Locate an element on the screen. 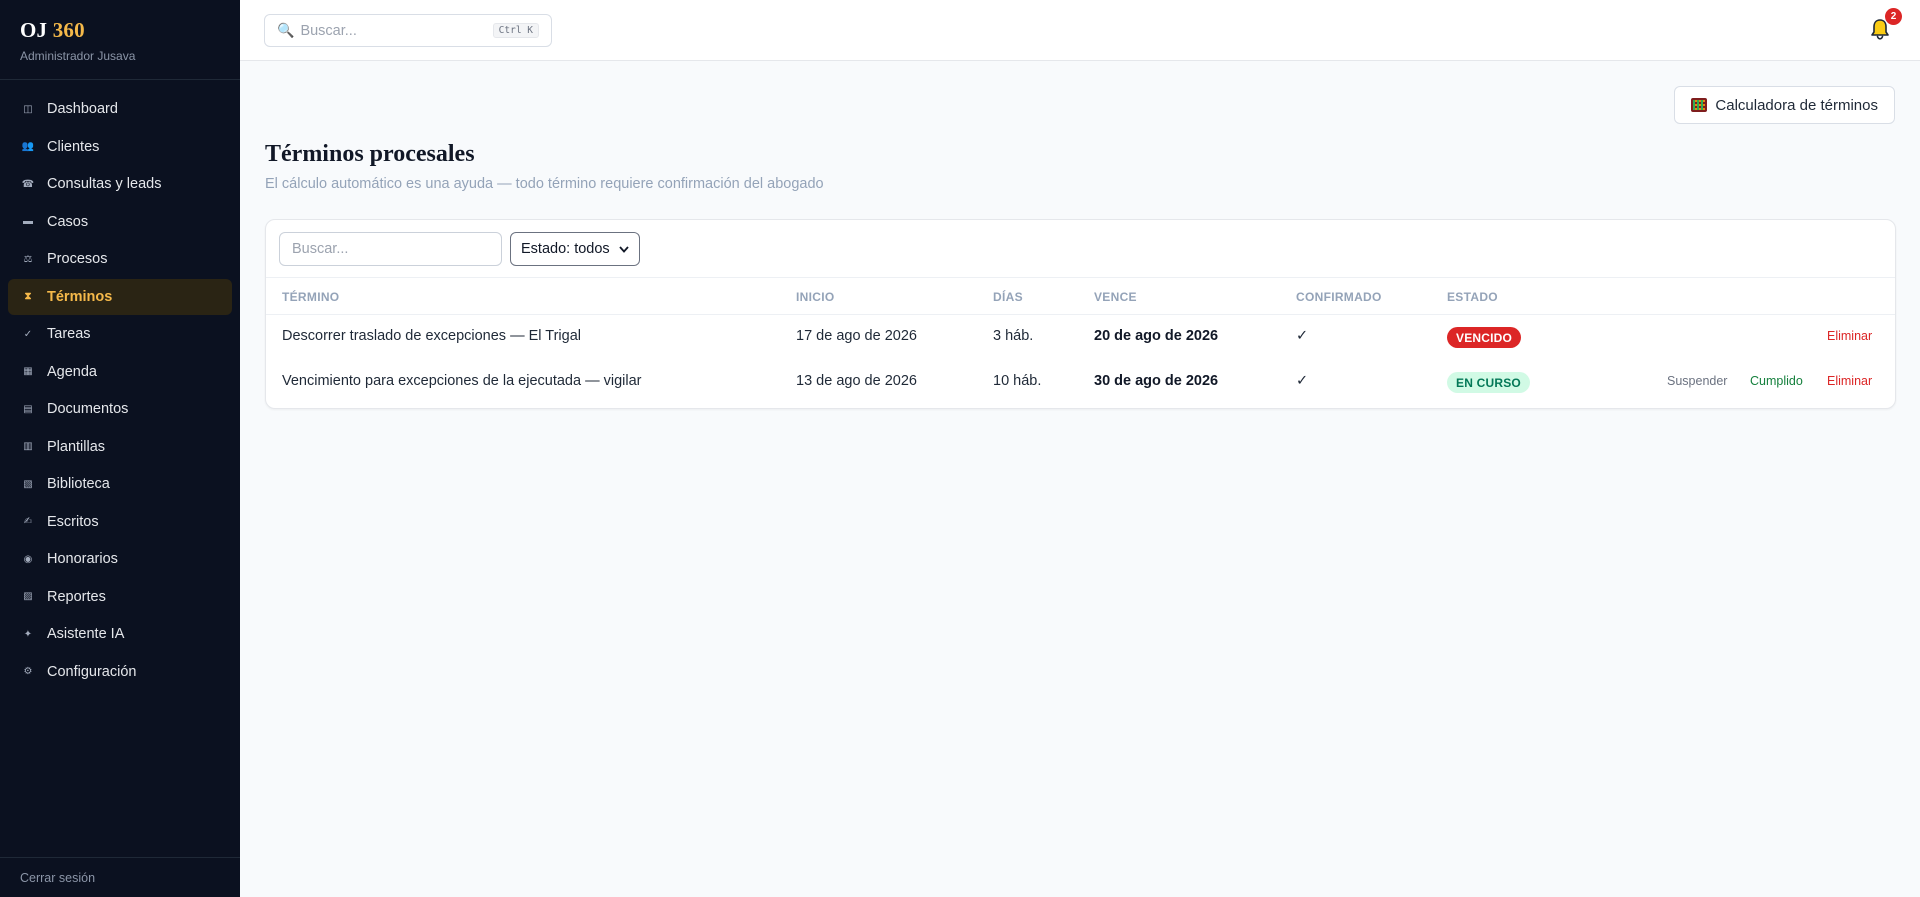  topbar: 🔍 Ctrl K 2 is located at coordinates (1080, 30).